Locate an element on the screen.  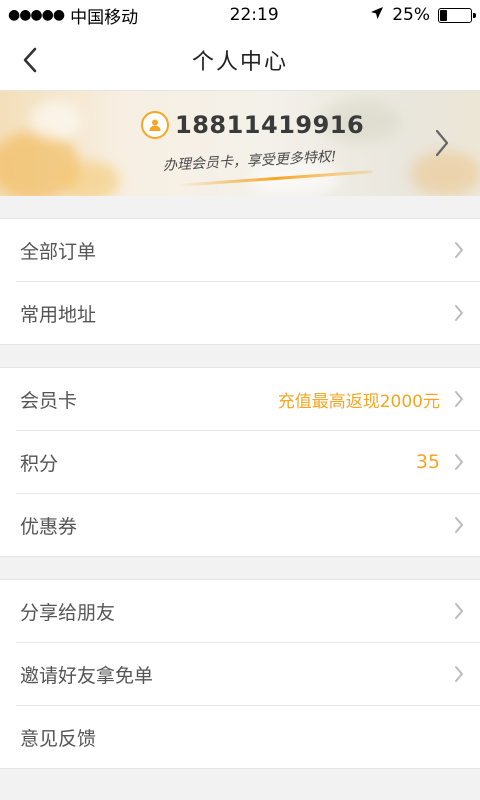
status-right: 25% is located at coordinates (423, 15).